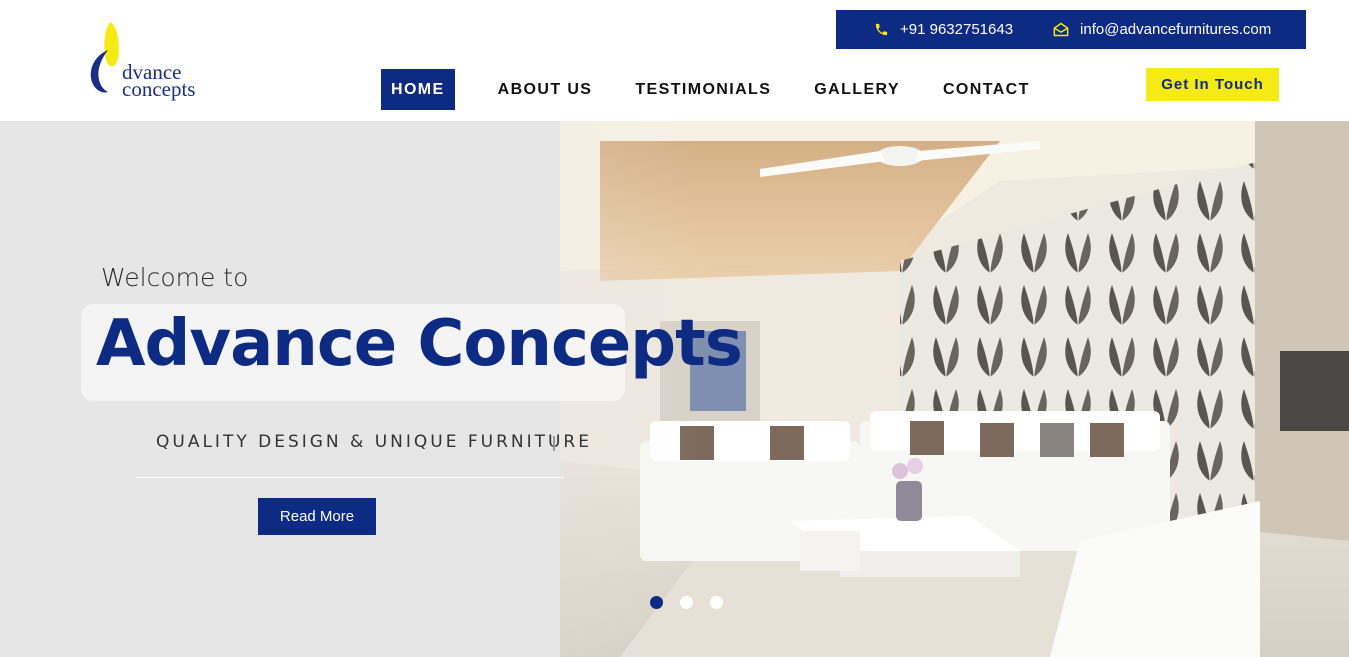  Describe the element at coordinates (545, 89) in the screenshot. I see `nav-item-about-us: ABOUT US` at that location.